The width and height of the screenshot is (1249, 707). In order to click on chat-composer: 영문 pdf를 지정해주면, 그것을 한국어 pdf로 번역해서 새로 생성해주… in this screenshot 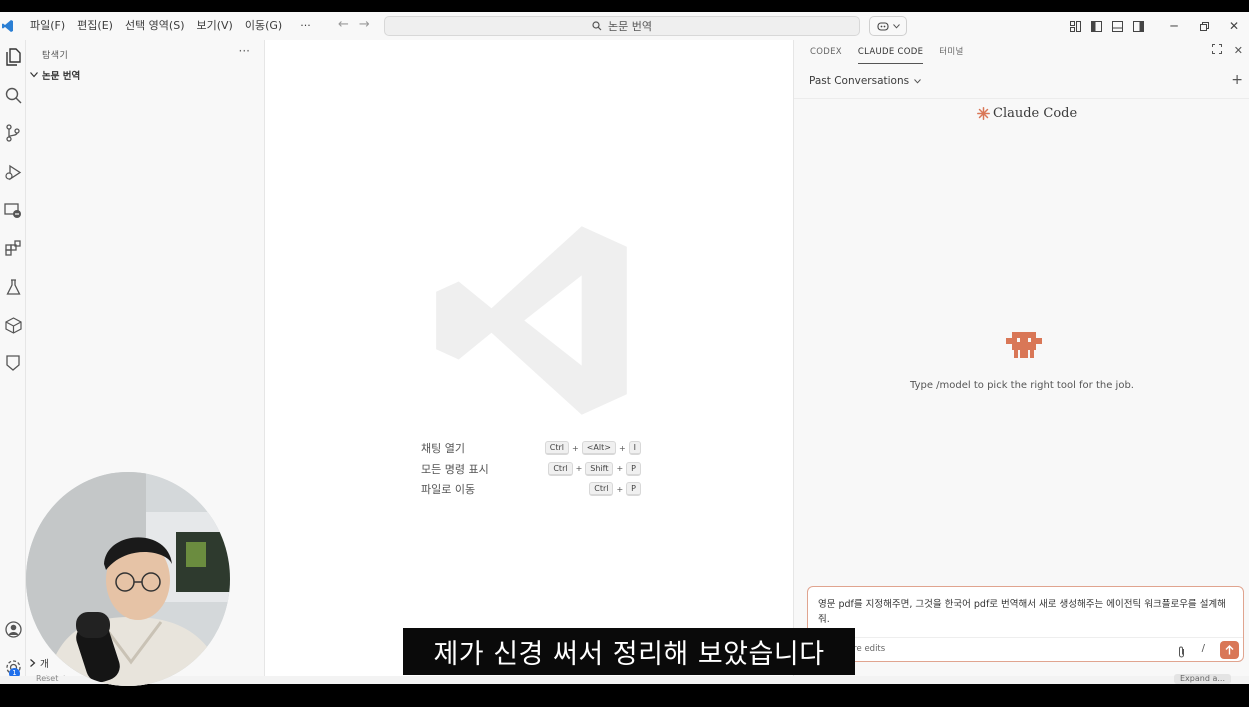, I will do `click(1025, 624)`.